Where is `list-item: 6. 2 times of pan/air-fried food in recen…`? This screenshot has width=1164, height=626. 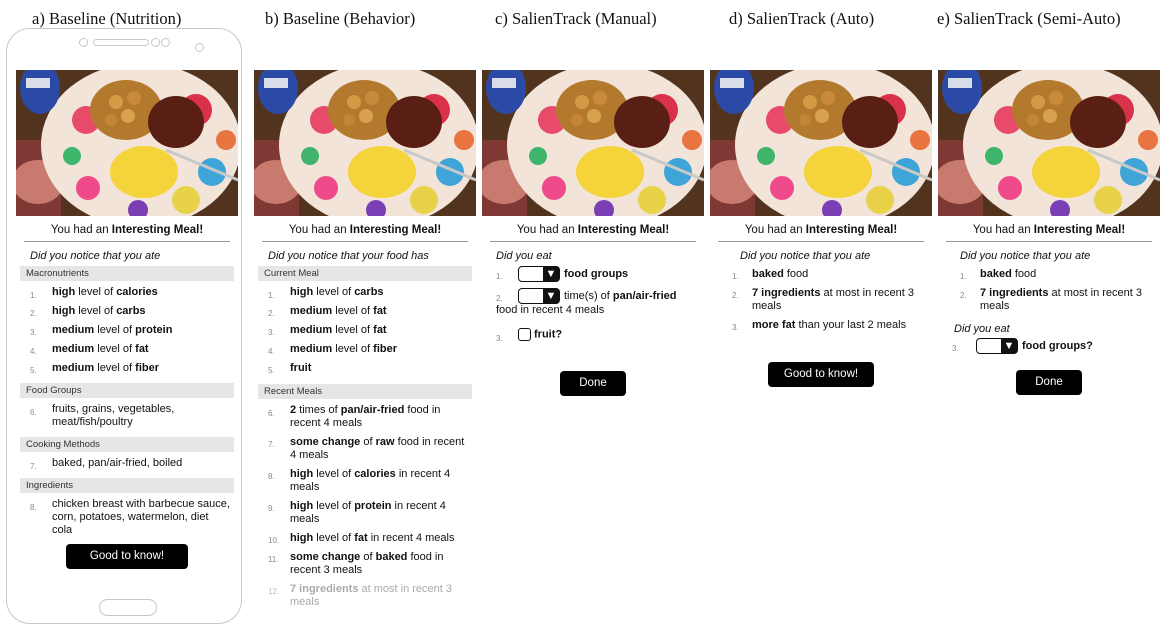 list-item: 6. 2 times of pan/air-fried food in recen… is located at coordinates (365, 414).